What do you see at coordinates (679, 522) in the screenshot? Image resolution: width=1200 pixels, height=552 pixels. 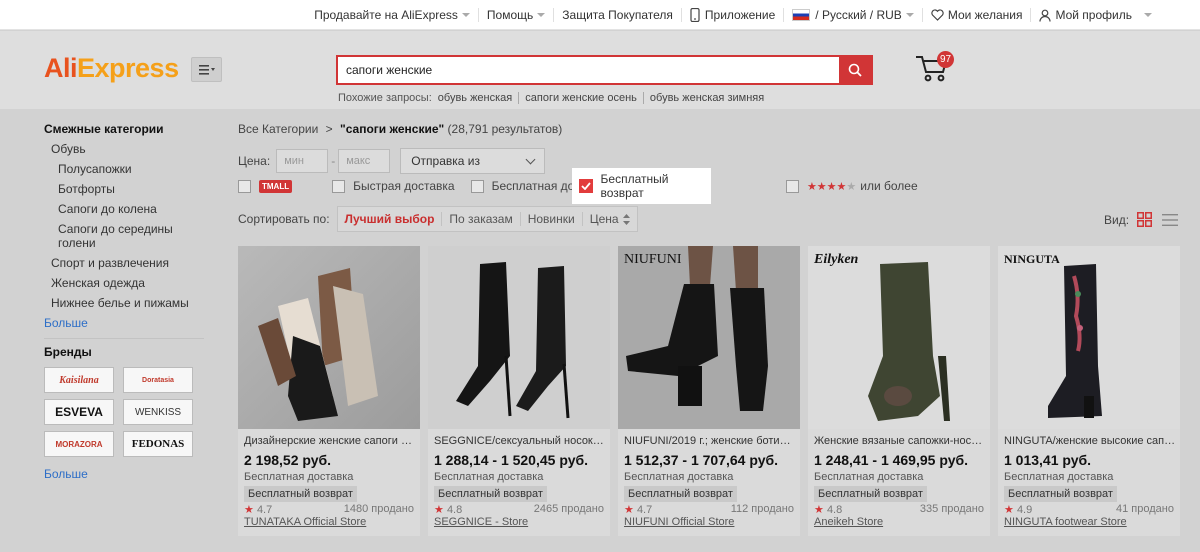 I see `store-link: NIUFUNI Official Store` at bounding box center [679, 522].